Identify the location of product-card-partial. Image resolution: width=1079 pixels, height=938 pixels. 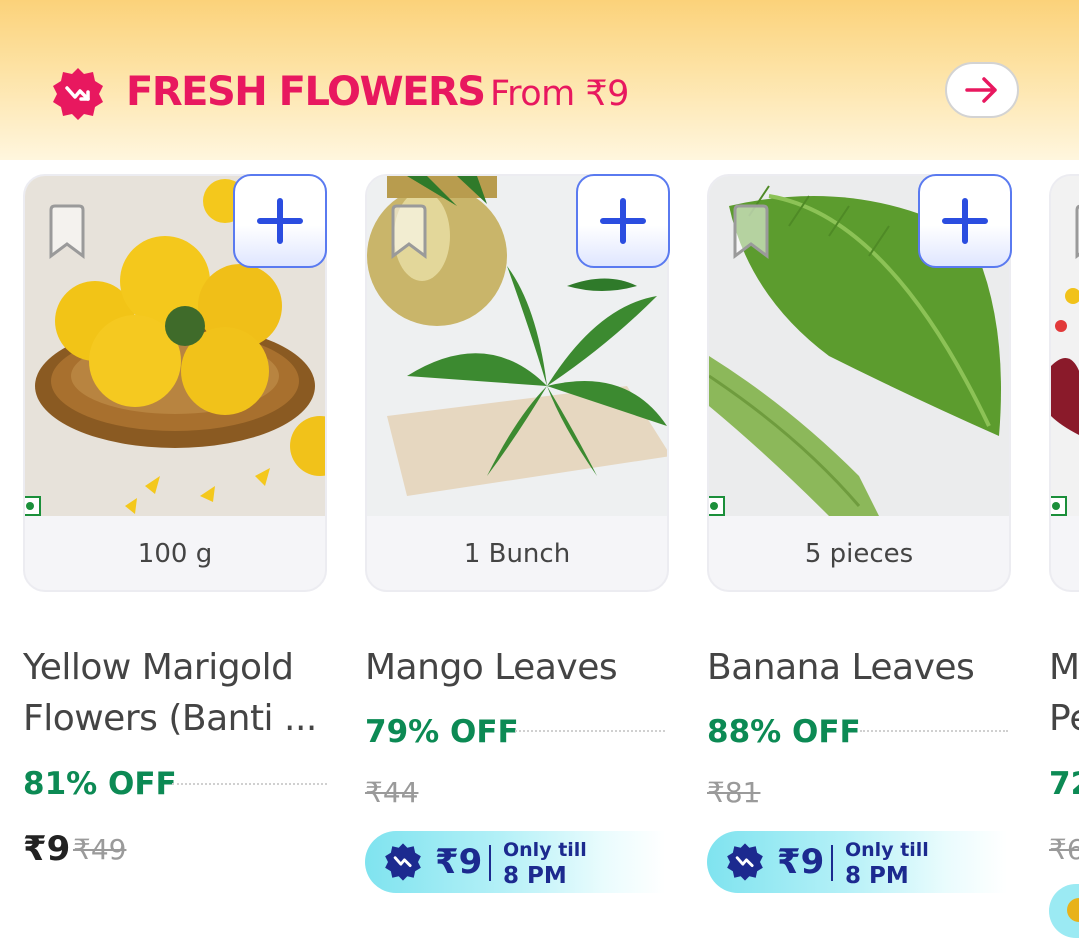
(1064, 383).